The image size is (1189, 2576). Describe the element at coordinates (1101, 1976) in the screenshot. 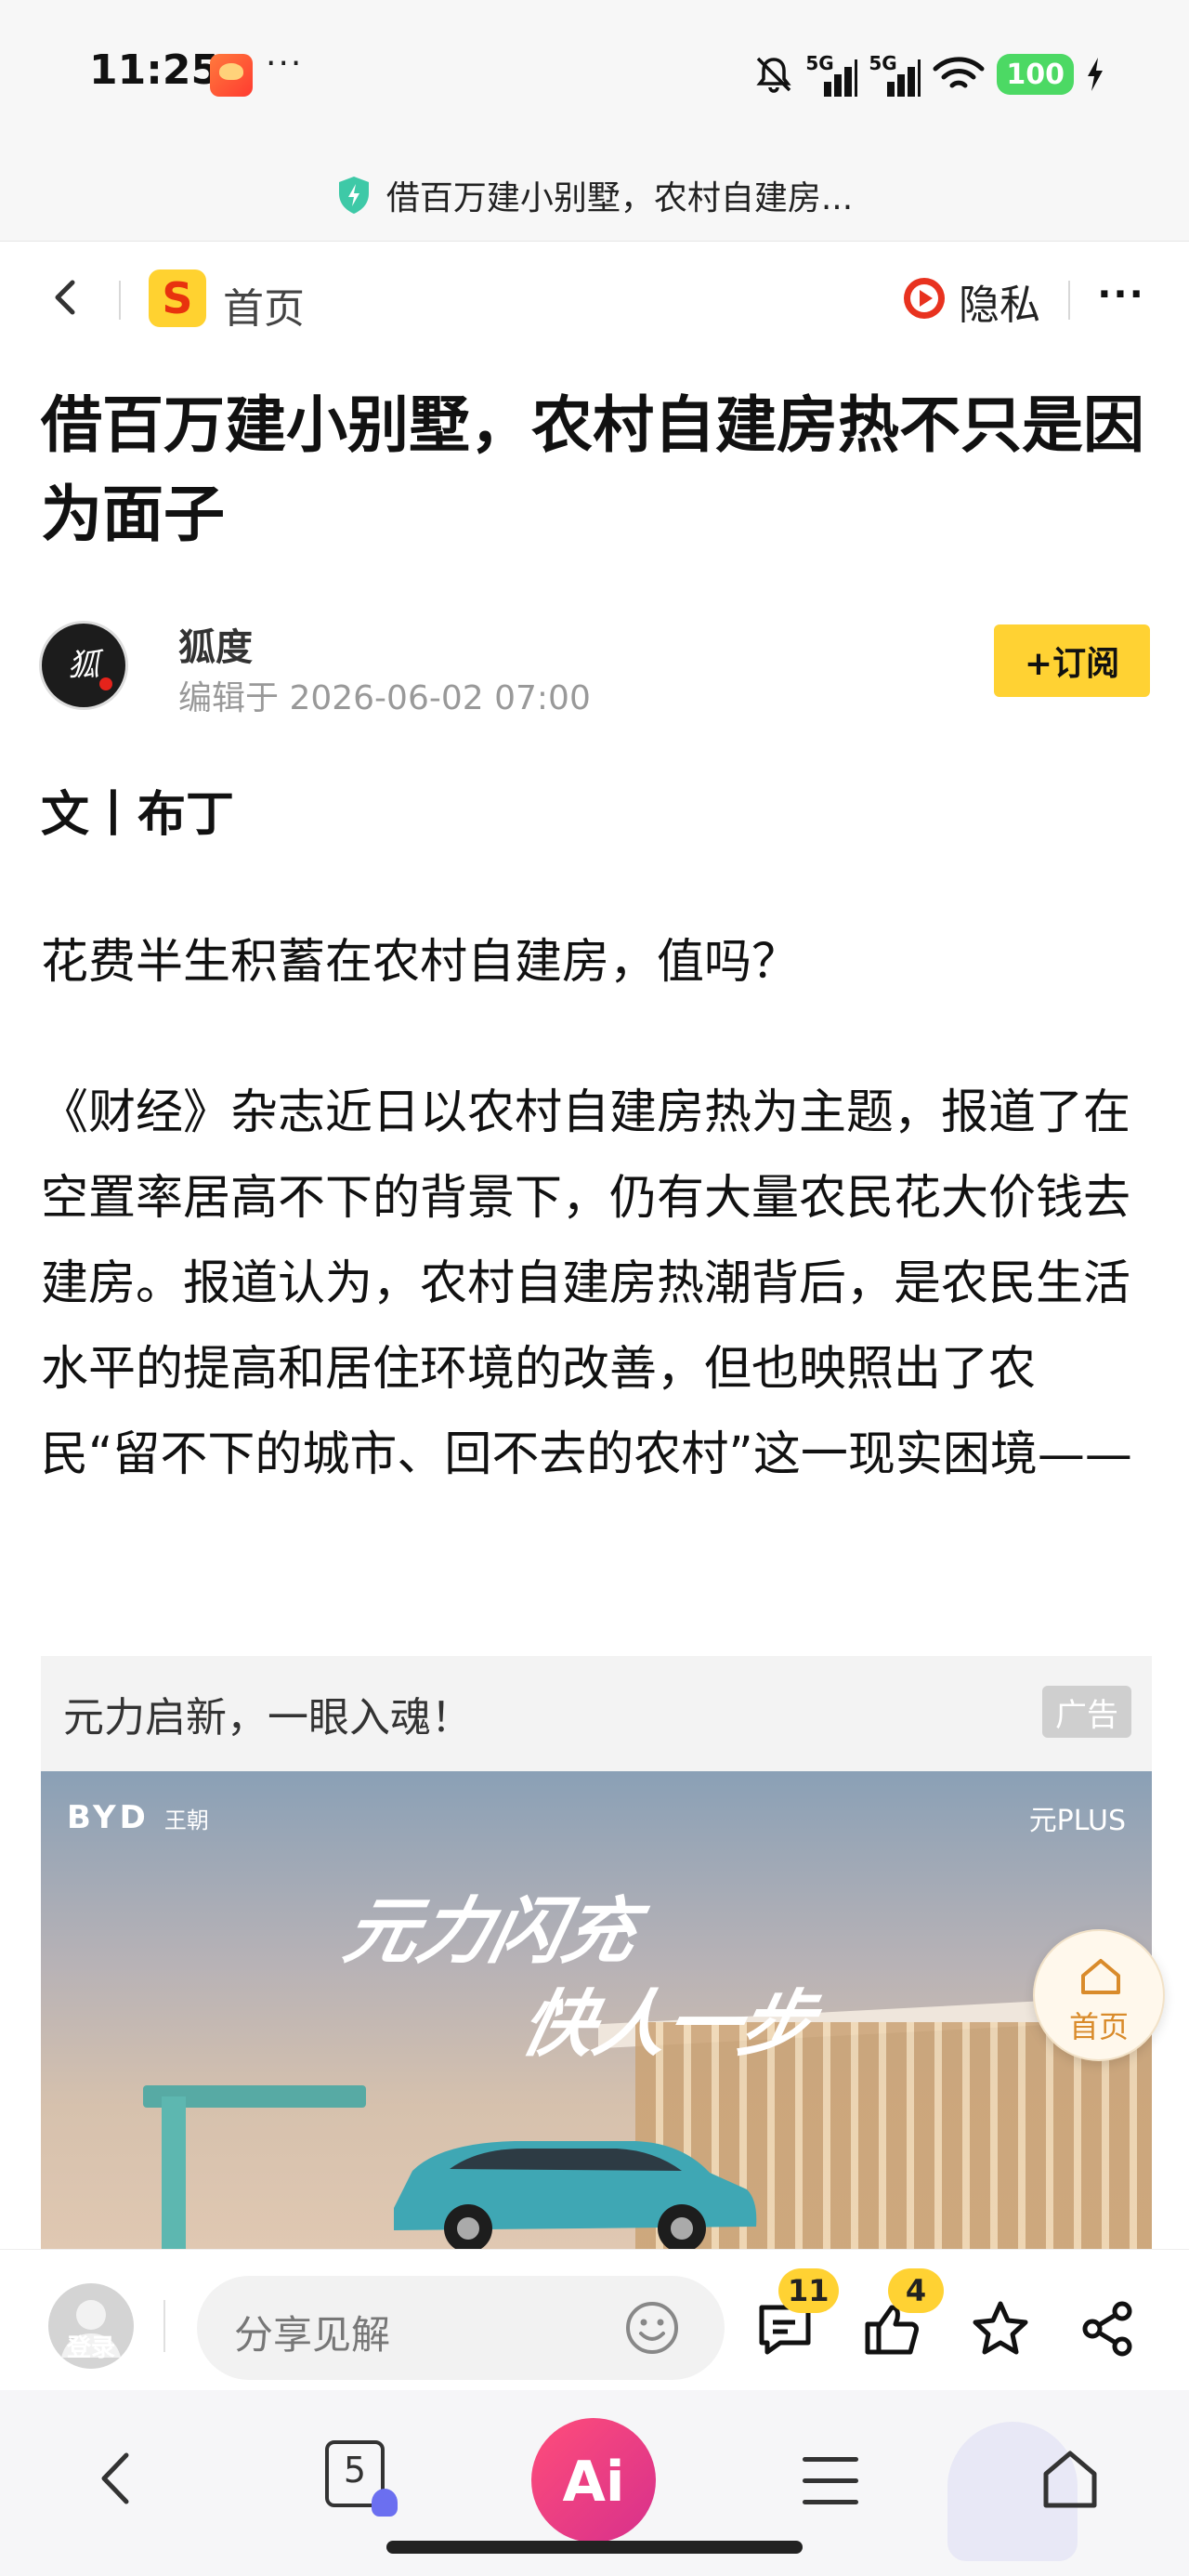

I see `home-icon` at that location.